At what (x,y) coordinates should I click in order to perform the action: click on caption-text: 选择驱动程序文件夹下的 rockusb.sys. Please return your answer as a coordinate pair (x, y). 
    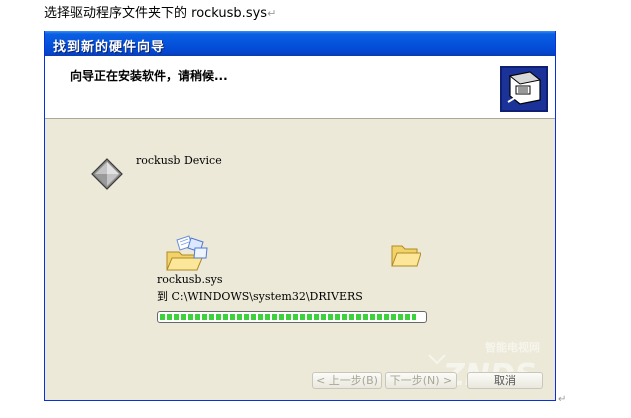
    Looking at the image, I should click on (156, 13).